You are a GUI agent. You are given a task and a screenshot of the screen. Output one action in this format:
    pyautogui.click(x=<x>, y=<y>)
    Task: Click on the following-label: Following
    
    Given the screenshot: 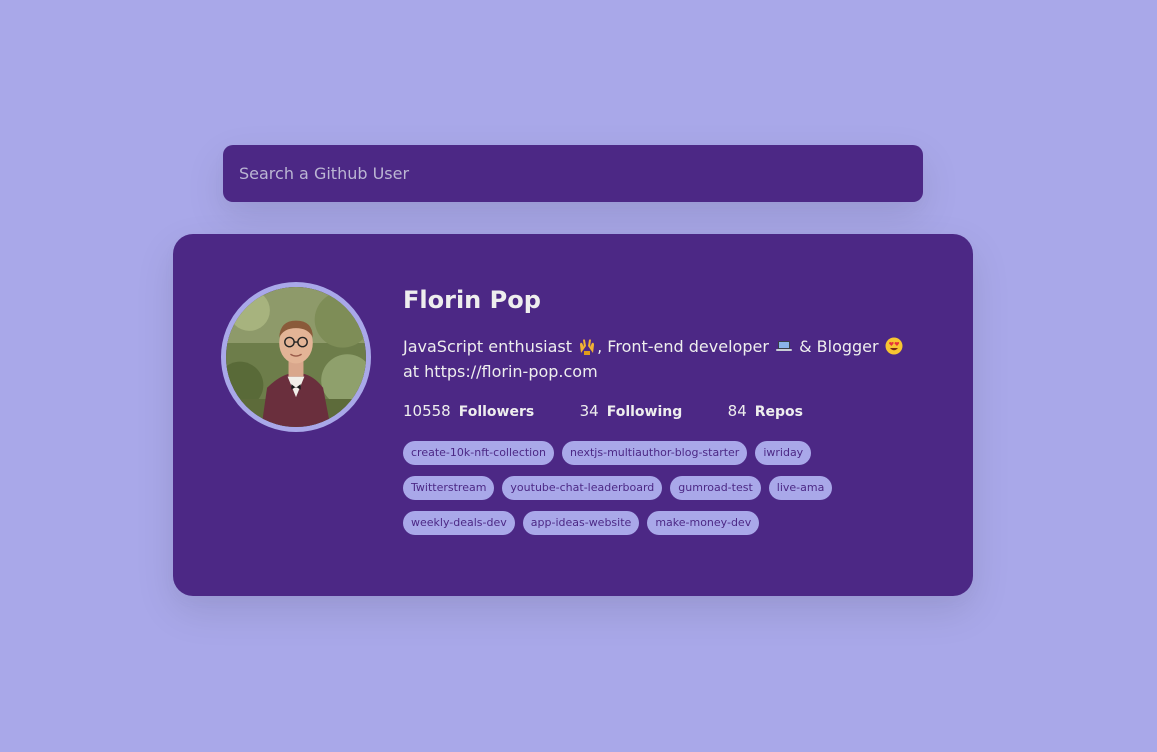 What is the action you would take?
    pyautogui.click(x=644, y=412)
    